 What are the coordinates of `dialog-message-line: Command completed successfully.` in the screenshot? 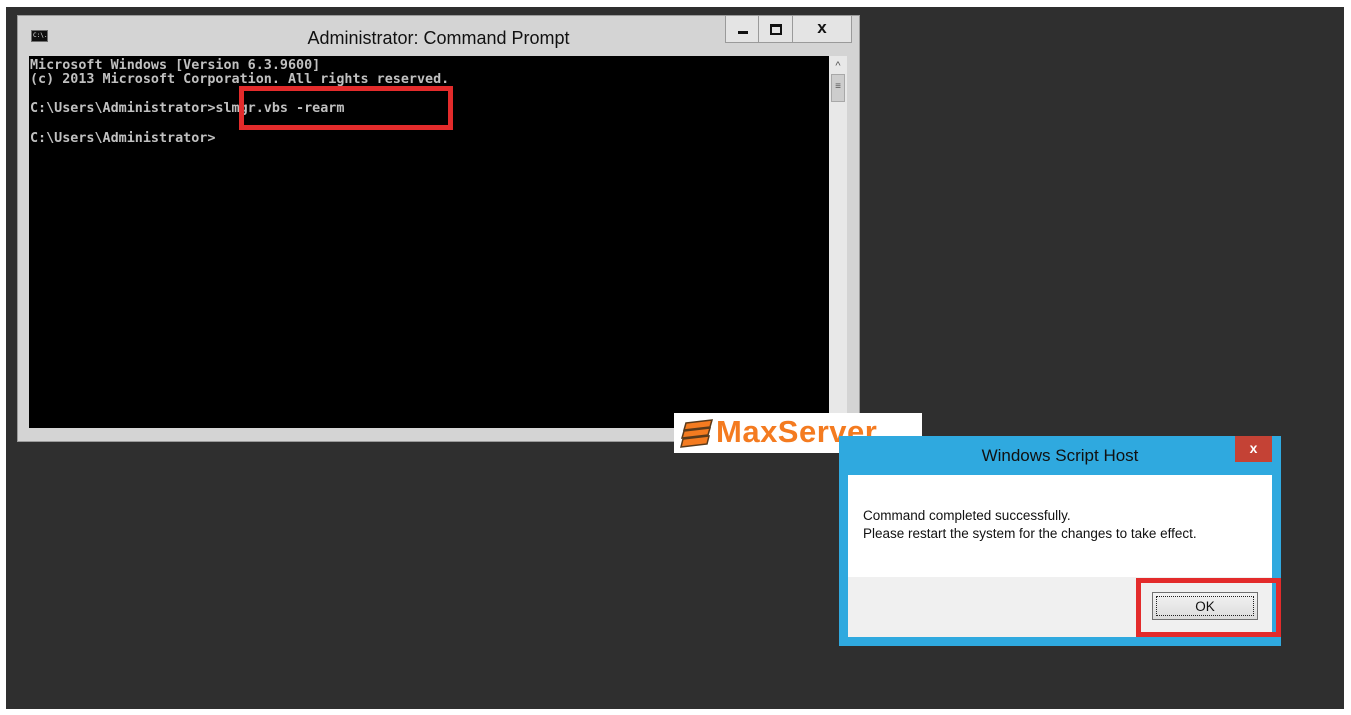 It's located at (967, 515).